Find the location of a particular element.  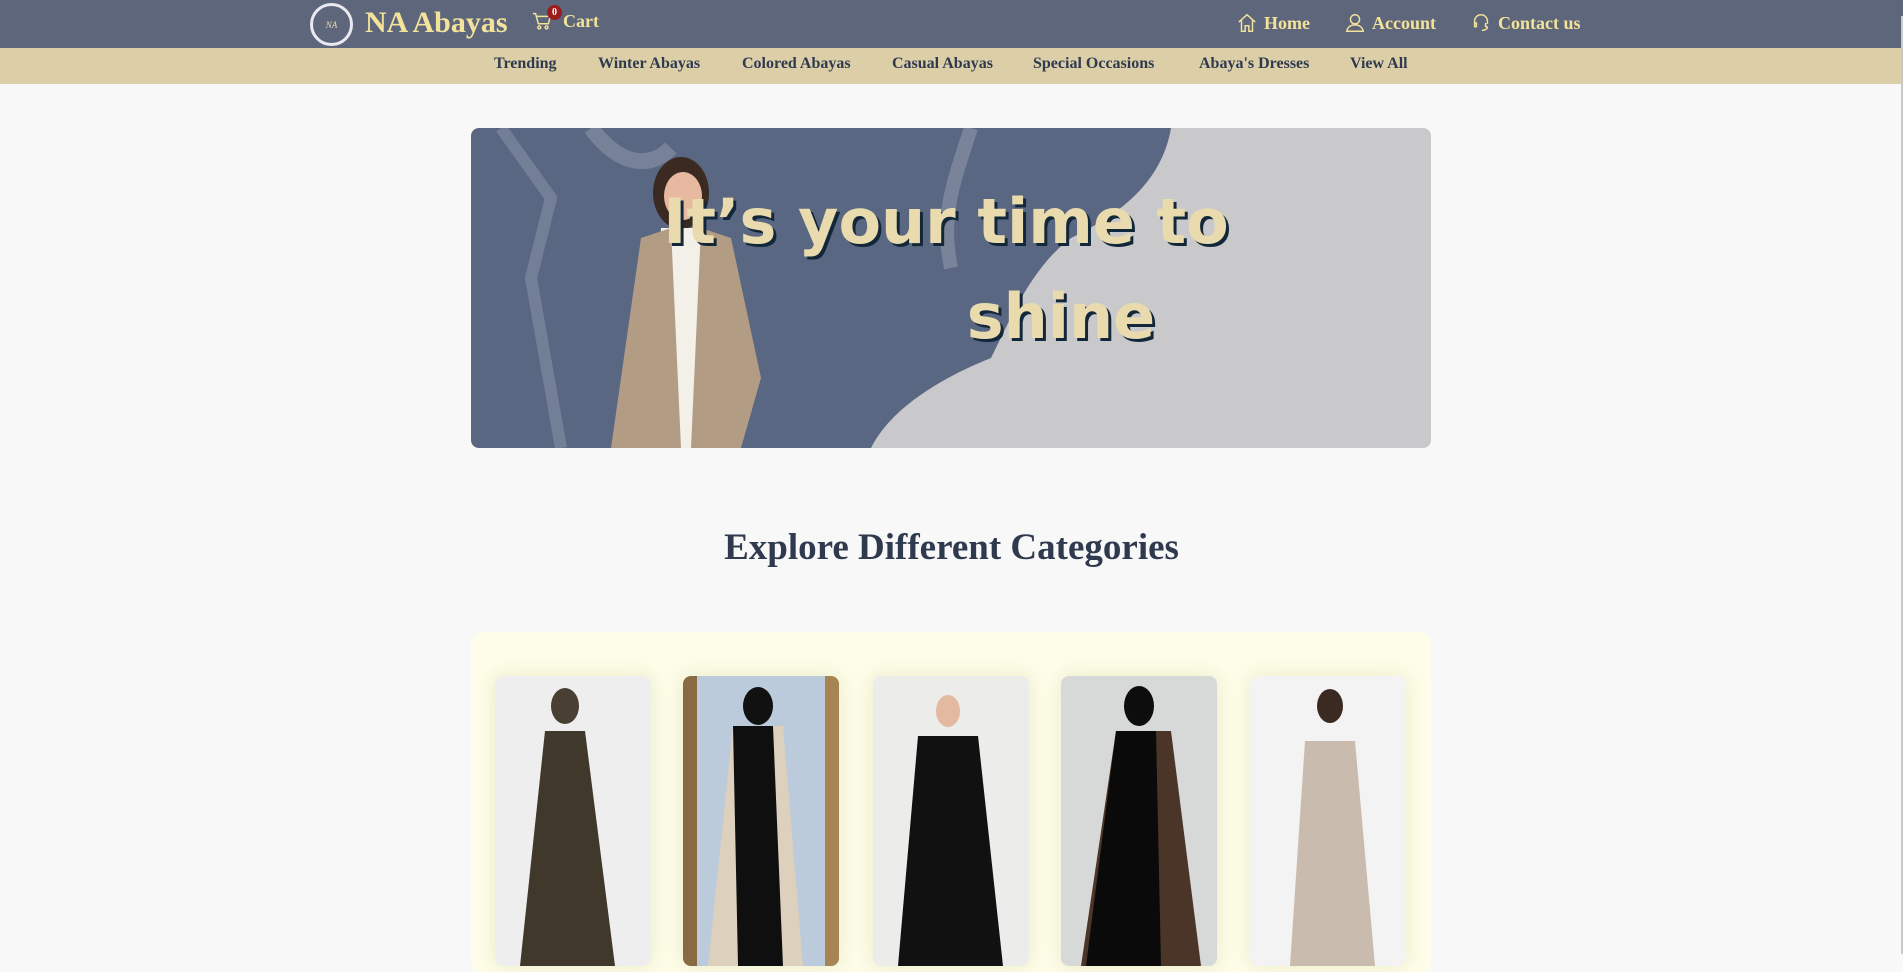

user-icon is located at coordinates (1355, 23).